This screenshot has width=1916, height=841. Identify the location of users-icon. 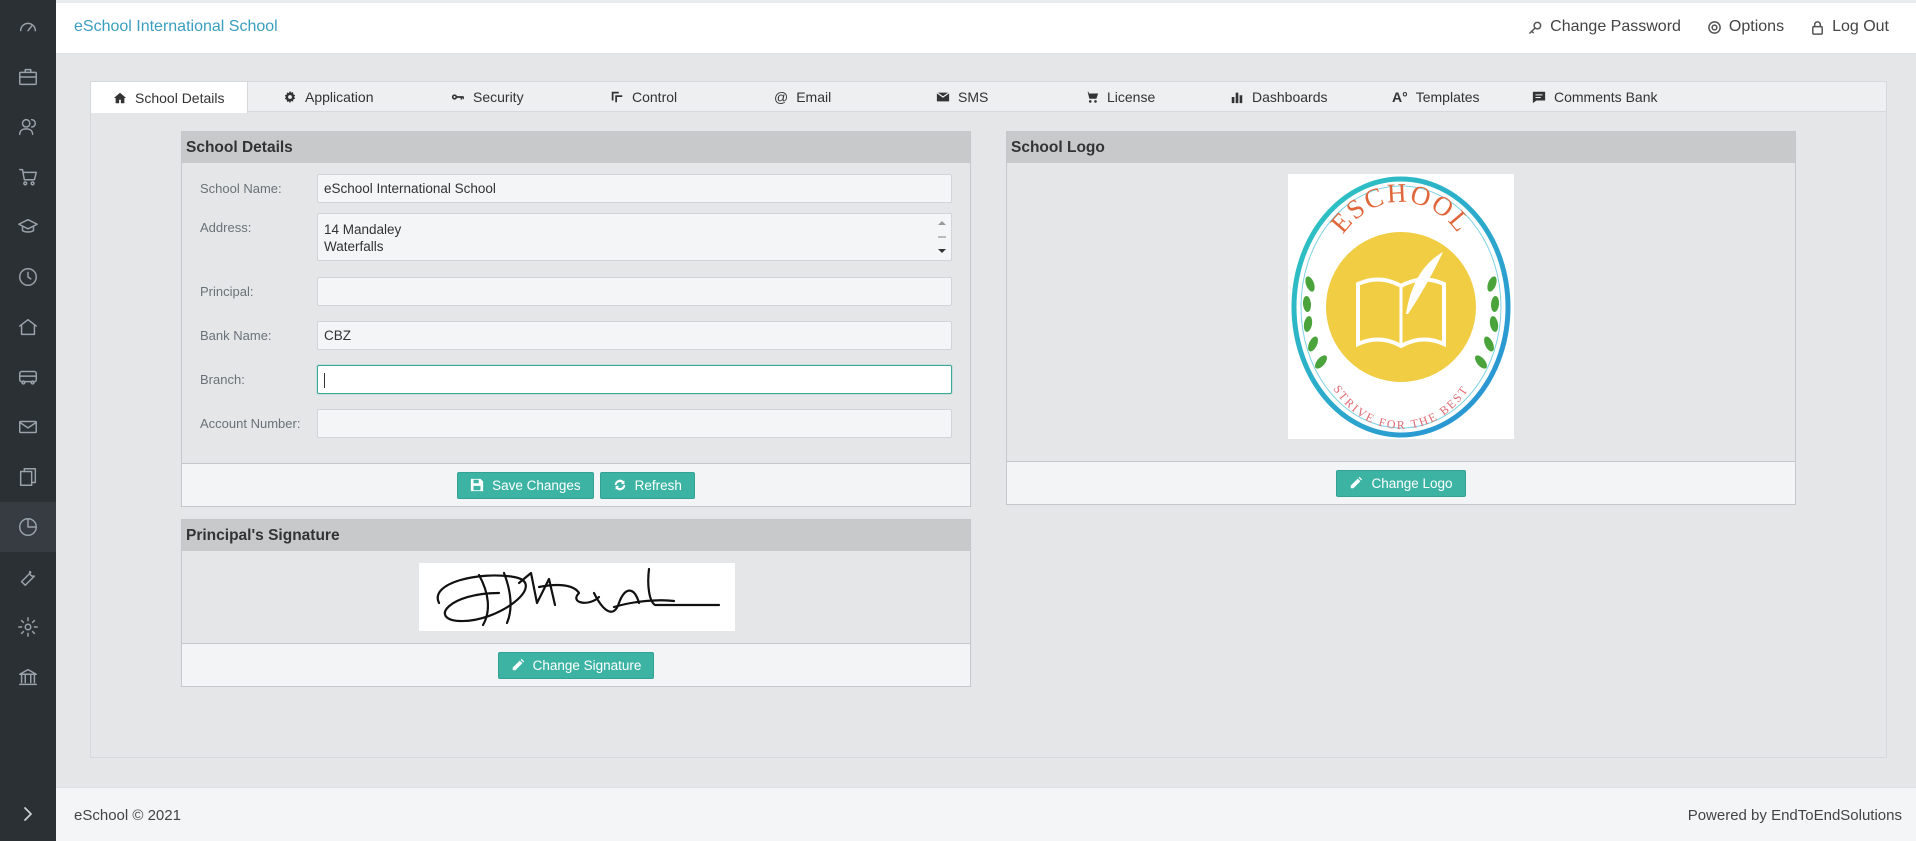
(28, 127).